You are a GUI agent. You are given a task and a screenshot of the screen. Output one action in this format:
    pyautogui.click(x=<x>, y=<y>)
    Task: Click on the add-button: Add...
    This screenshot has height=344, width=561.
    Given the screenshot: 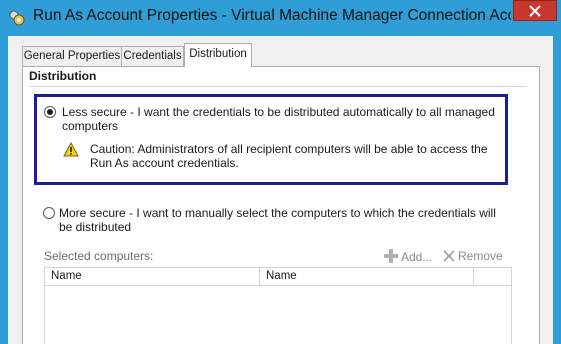 What is the action you would take?
    pyautogui.click(x=408, y=256)
    